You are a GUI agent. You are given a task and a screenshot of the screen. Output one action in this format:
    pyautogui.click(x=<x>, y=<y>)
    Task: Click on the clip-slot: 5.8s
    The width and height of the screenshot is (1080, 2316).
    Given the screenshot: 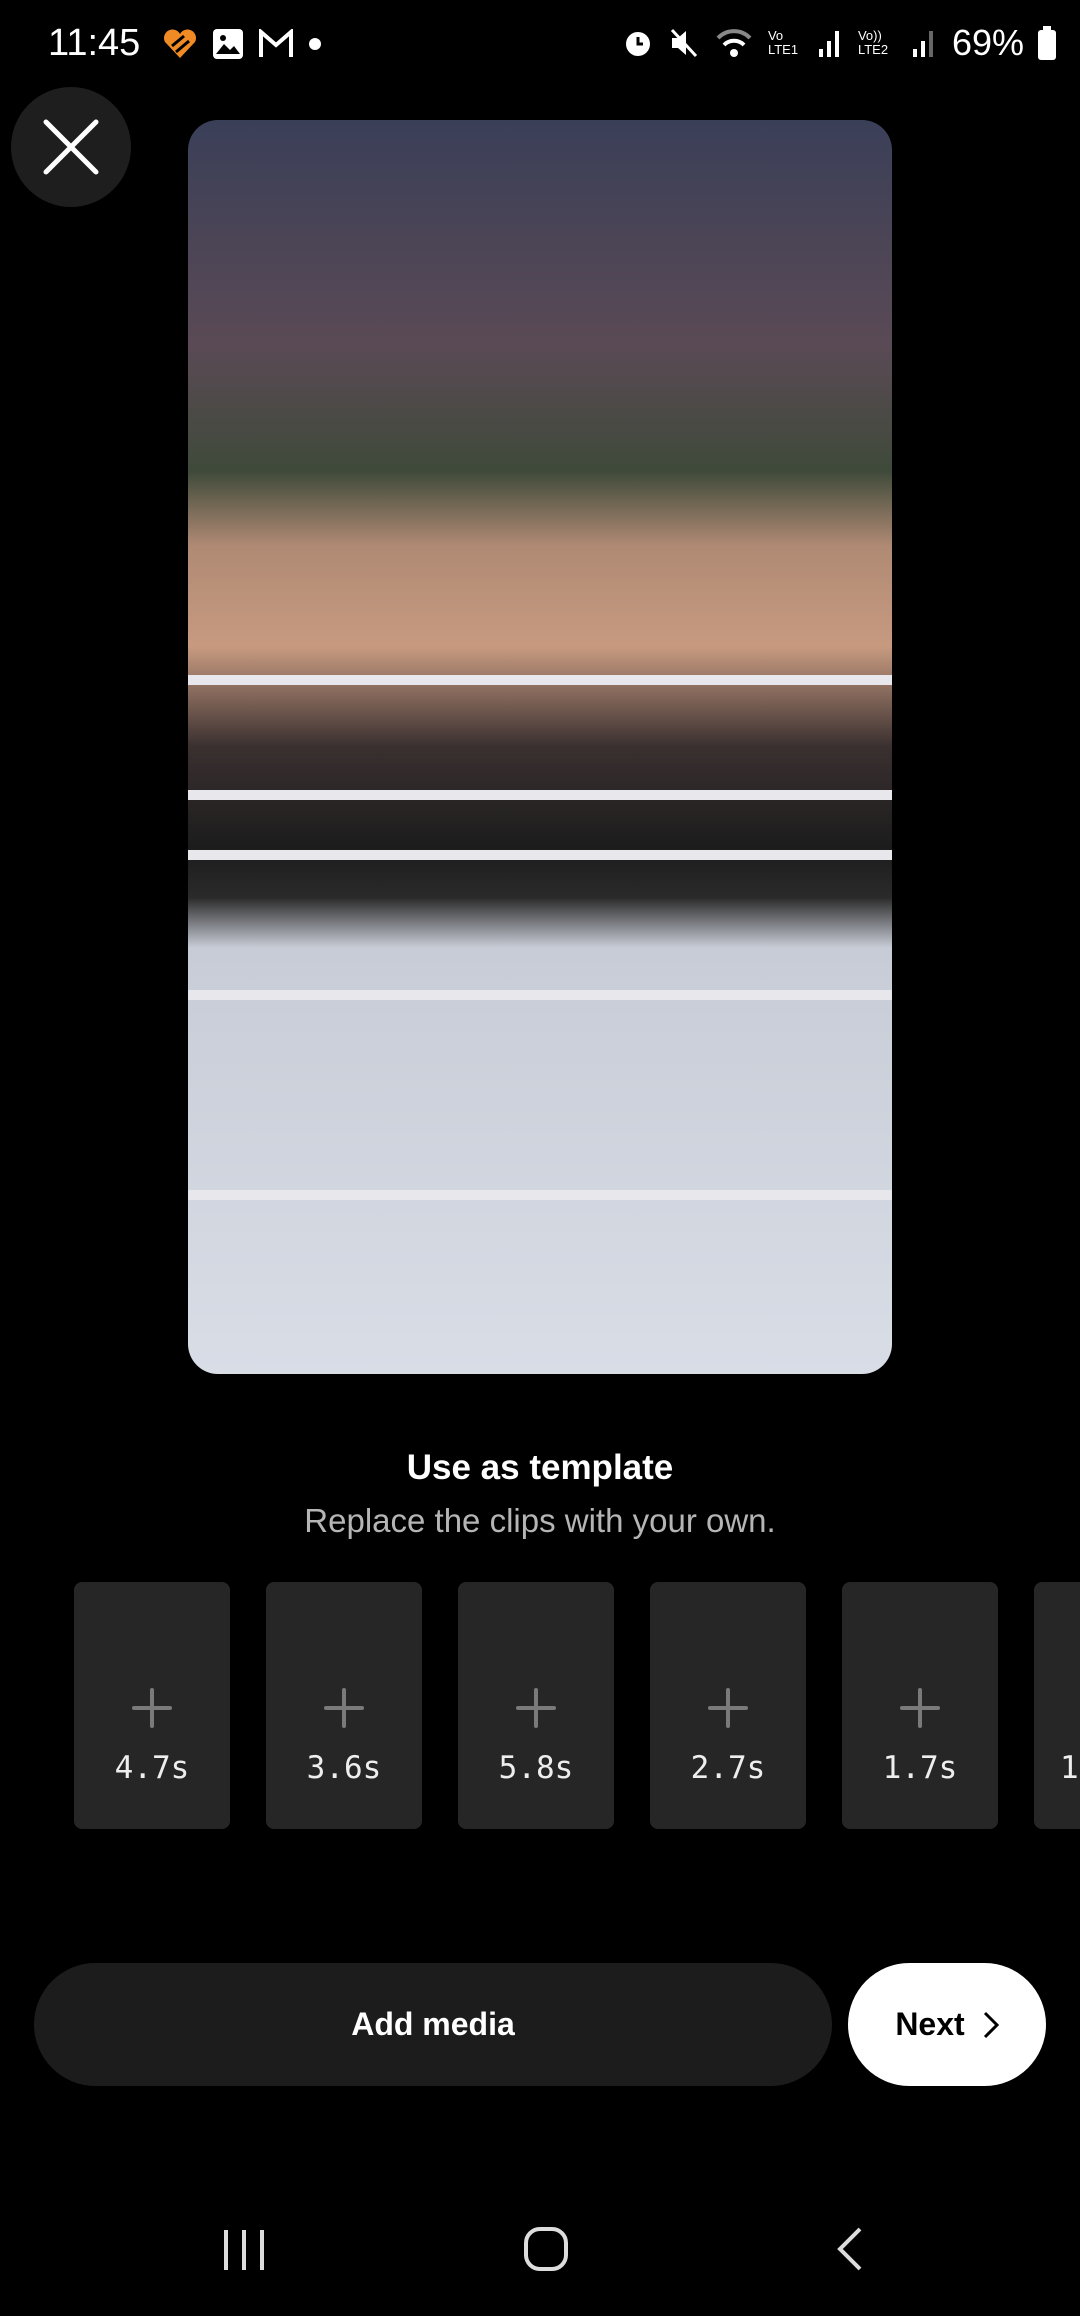 What is the action you would take?
    pyautogui.click(x=536, y=1705)
    